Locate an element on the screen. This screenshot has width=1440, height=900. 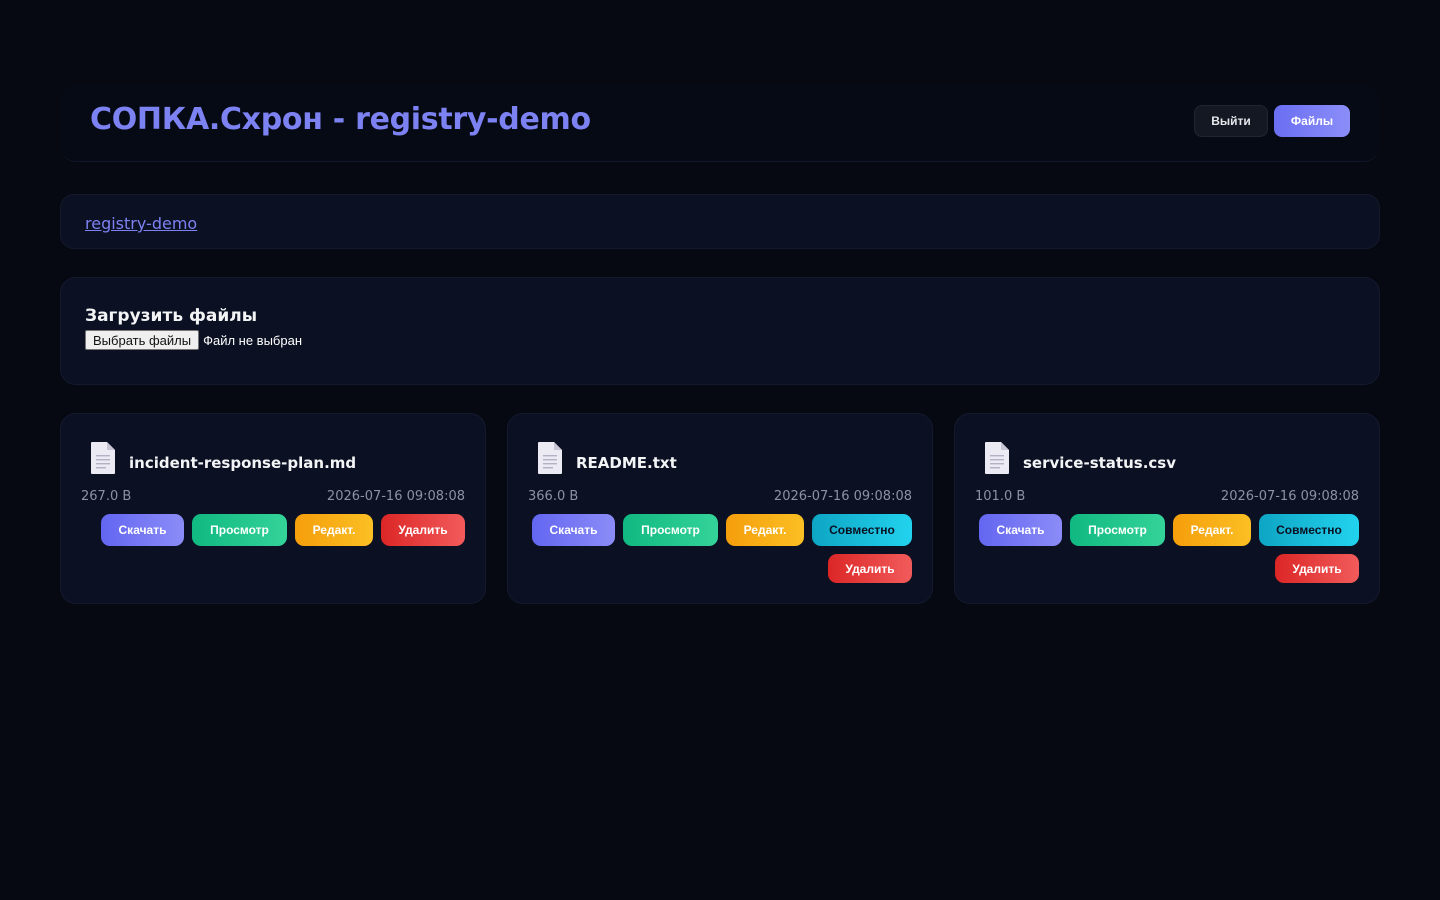
file-size: 101.0 B is located at coordinates (1000, 496).